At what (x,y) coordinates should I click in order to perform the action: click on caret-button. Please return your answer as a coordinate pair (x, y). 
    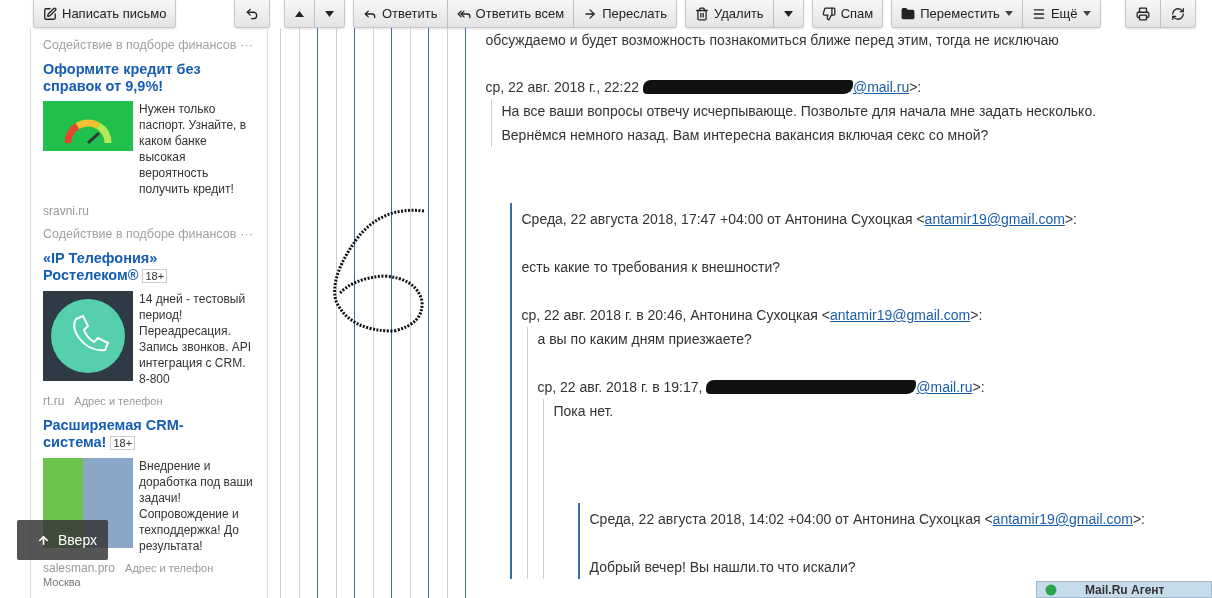
    Looking at the image, I should click on (788, 14).